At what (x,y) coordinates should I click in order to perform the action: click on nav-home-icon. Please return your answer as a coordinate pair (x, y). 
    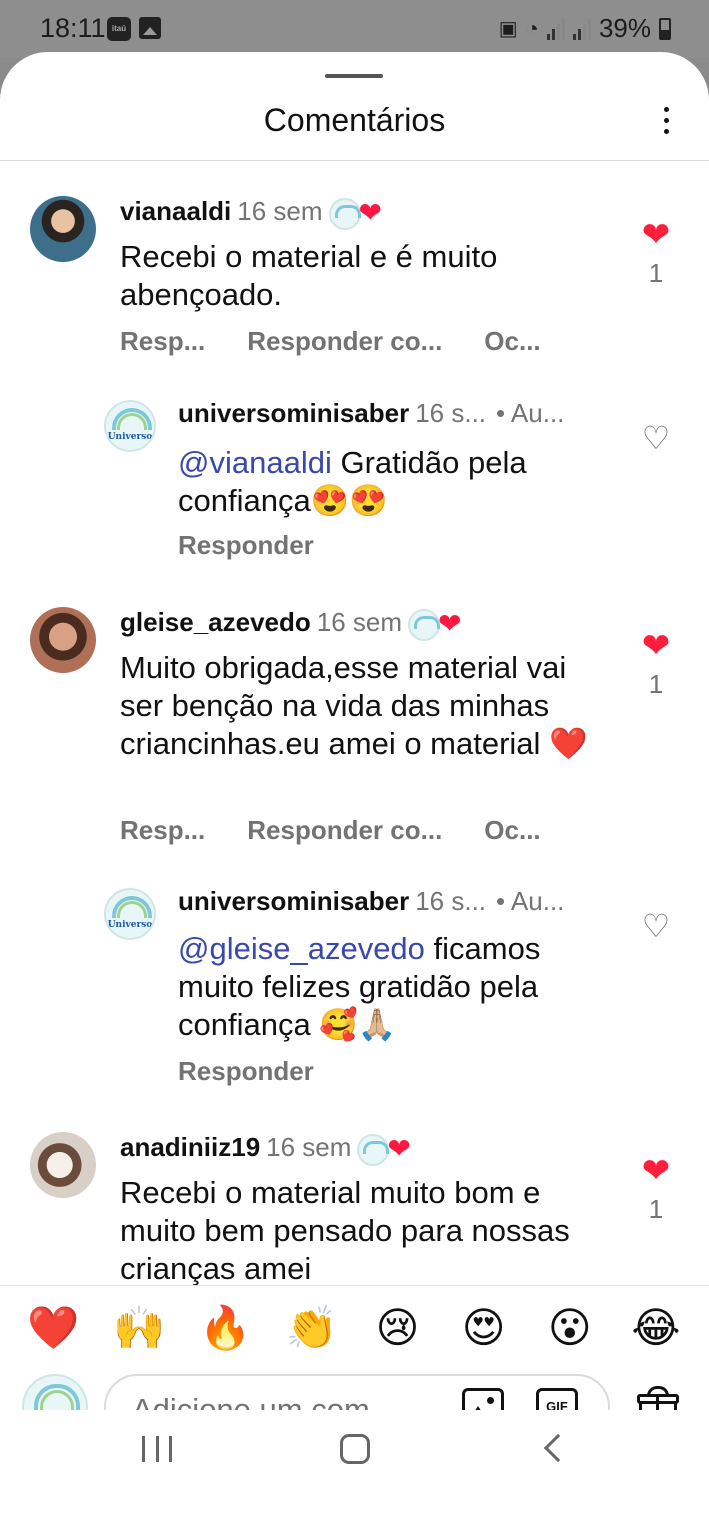
    Looking at the image, I should click on (355, 1449).